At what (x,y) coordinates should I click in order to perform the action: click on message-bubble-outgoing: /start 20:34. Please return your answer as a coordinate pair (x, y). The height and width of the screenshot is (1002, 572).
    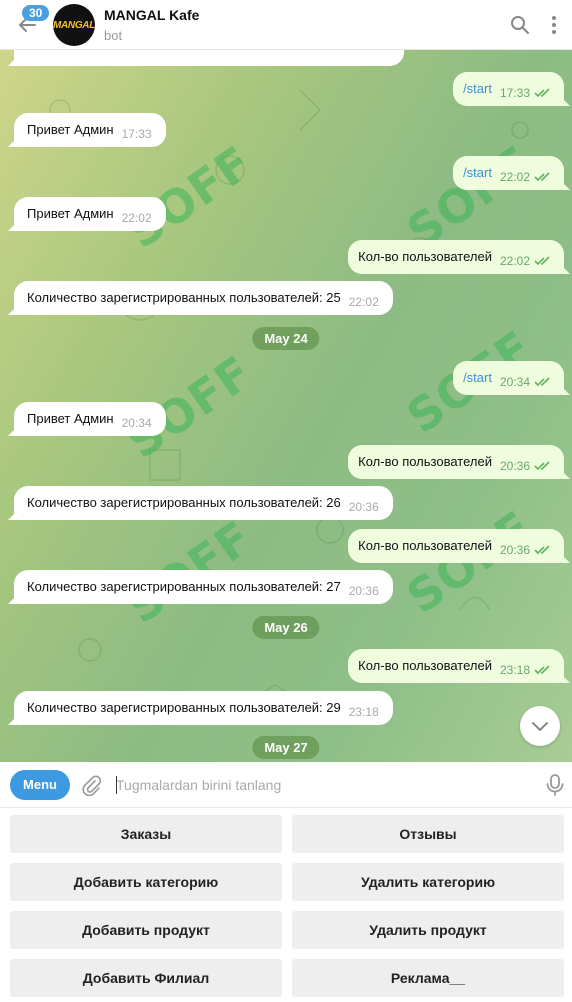
    Looking at the image, I should click on (511, 378).